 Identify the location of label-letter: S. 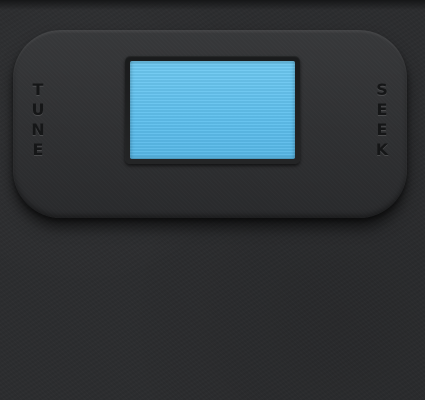
(382, 89).